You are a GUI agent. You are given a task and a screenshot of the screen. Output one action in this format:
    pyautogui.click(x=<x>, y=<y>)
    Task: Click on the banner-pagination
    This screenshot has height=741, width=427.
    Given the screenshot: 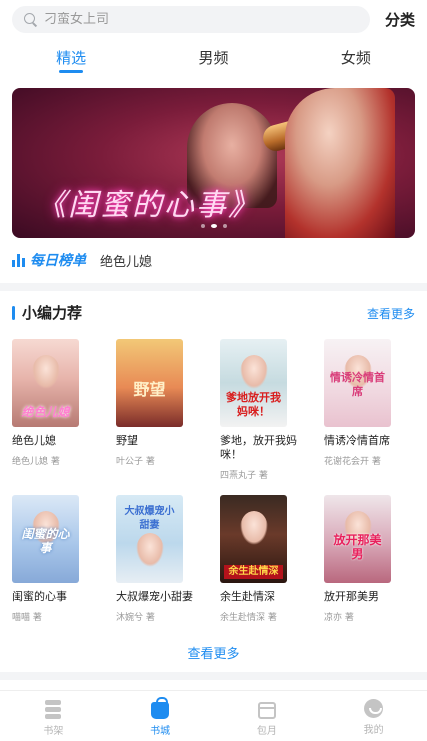 What is the action you would take?
    pyautogui.click(x=213, y=226)
    